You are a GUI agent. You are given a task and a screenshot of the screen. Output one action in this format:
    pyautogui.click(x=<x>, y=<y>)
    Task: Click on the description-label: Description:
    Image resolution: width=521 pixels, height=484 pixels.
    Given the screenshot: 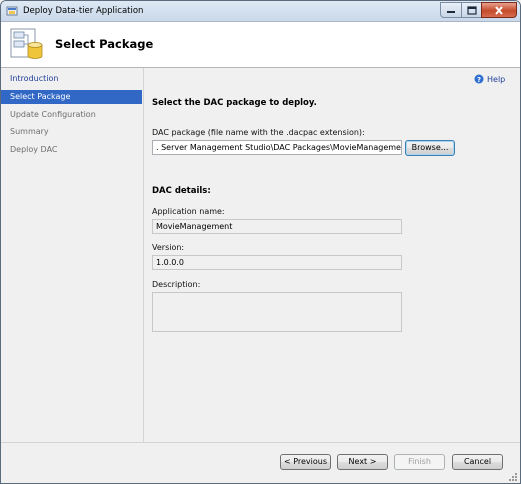 What is the action you would take?
    pyautogui.click(x=176, y=284)
    